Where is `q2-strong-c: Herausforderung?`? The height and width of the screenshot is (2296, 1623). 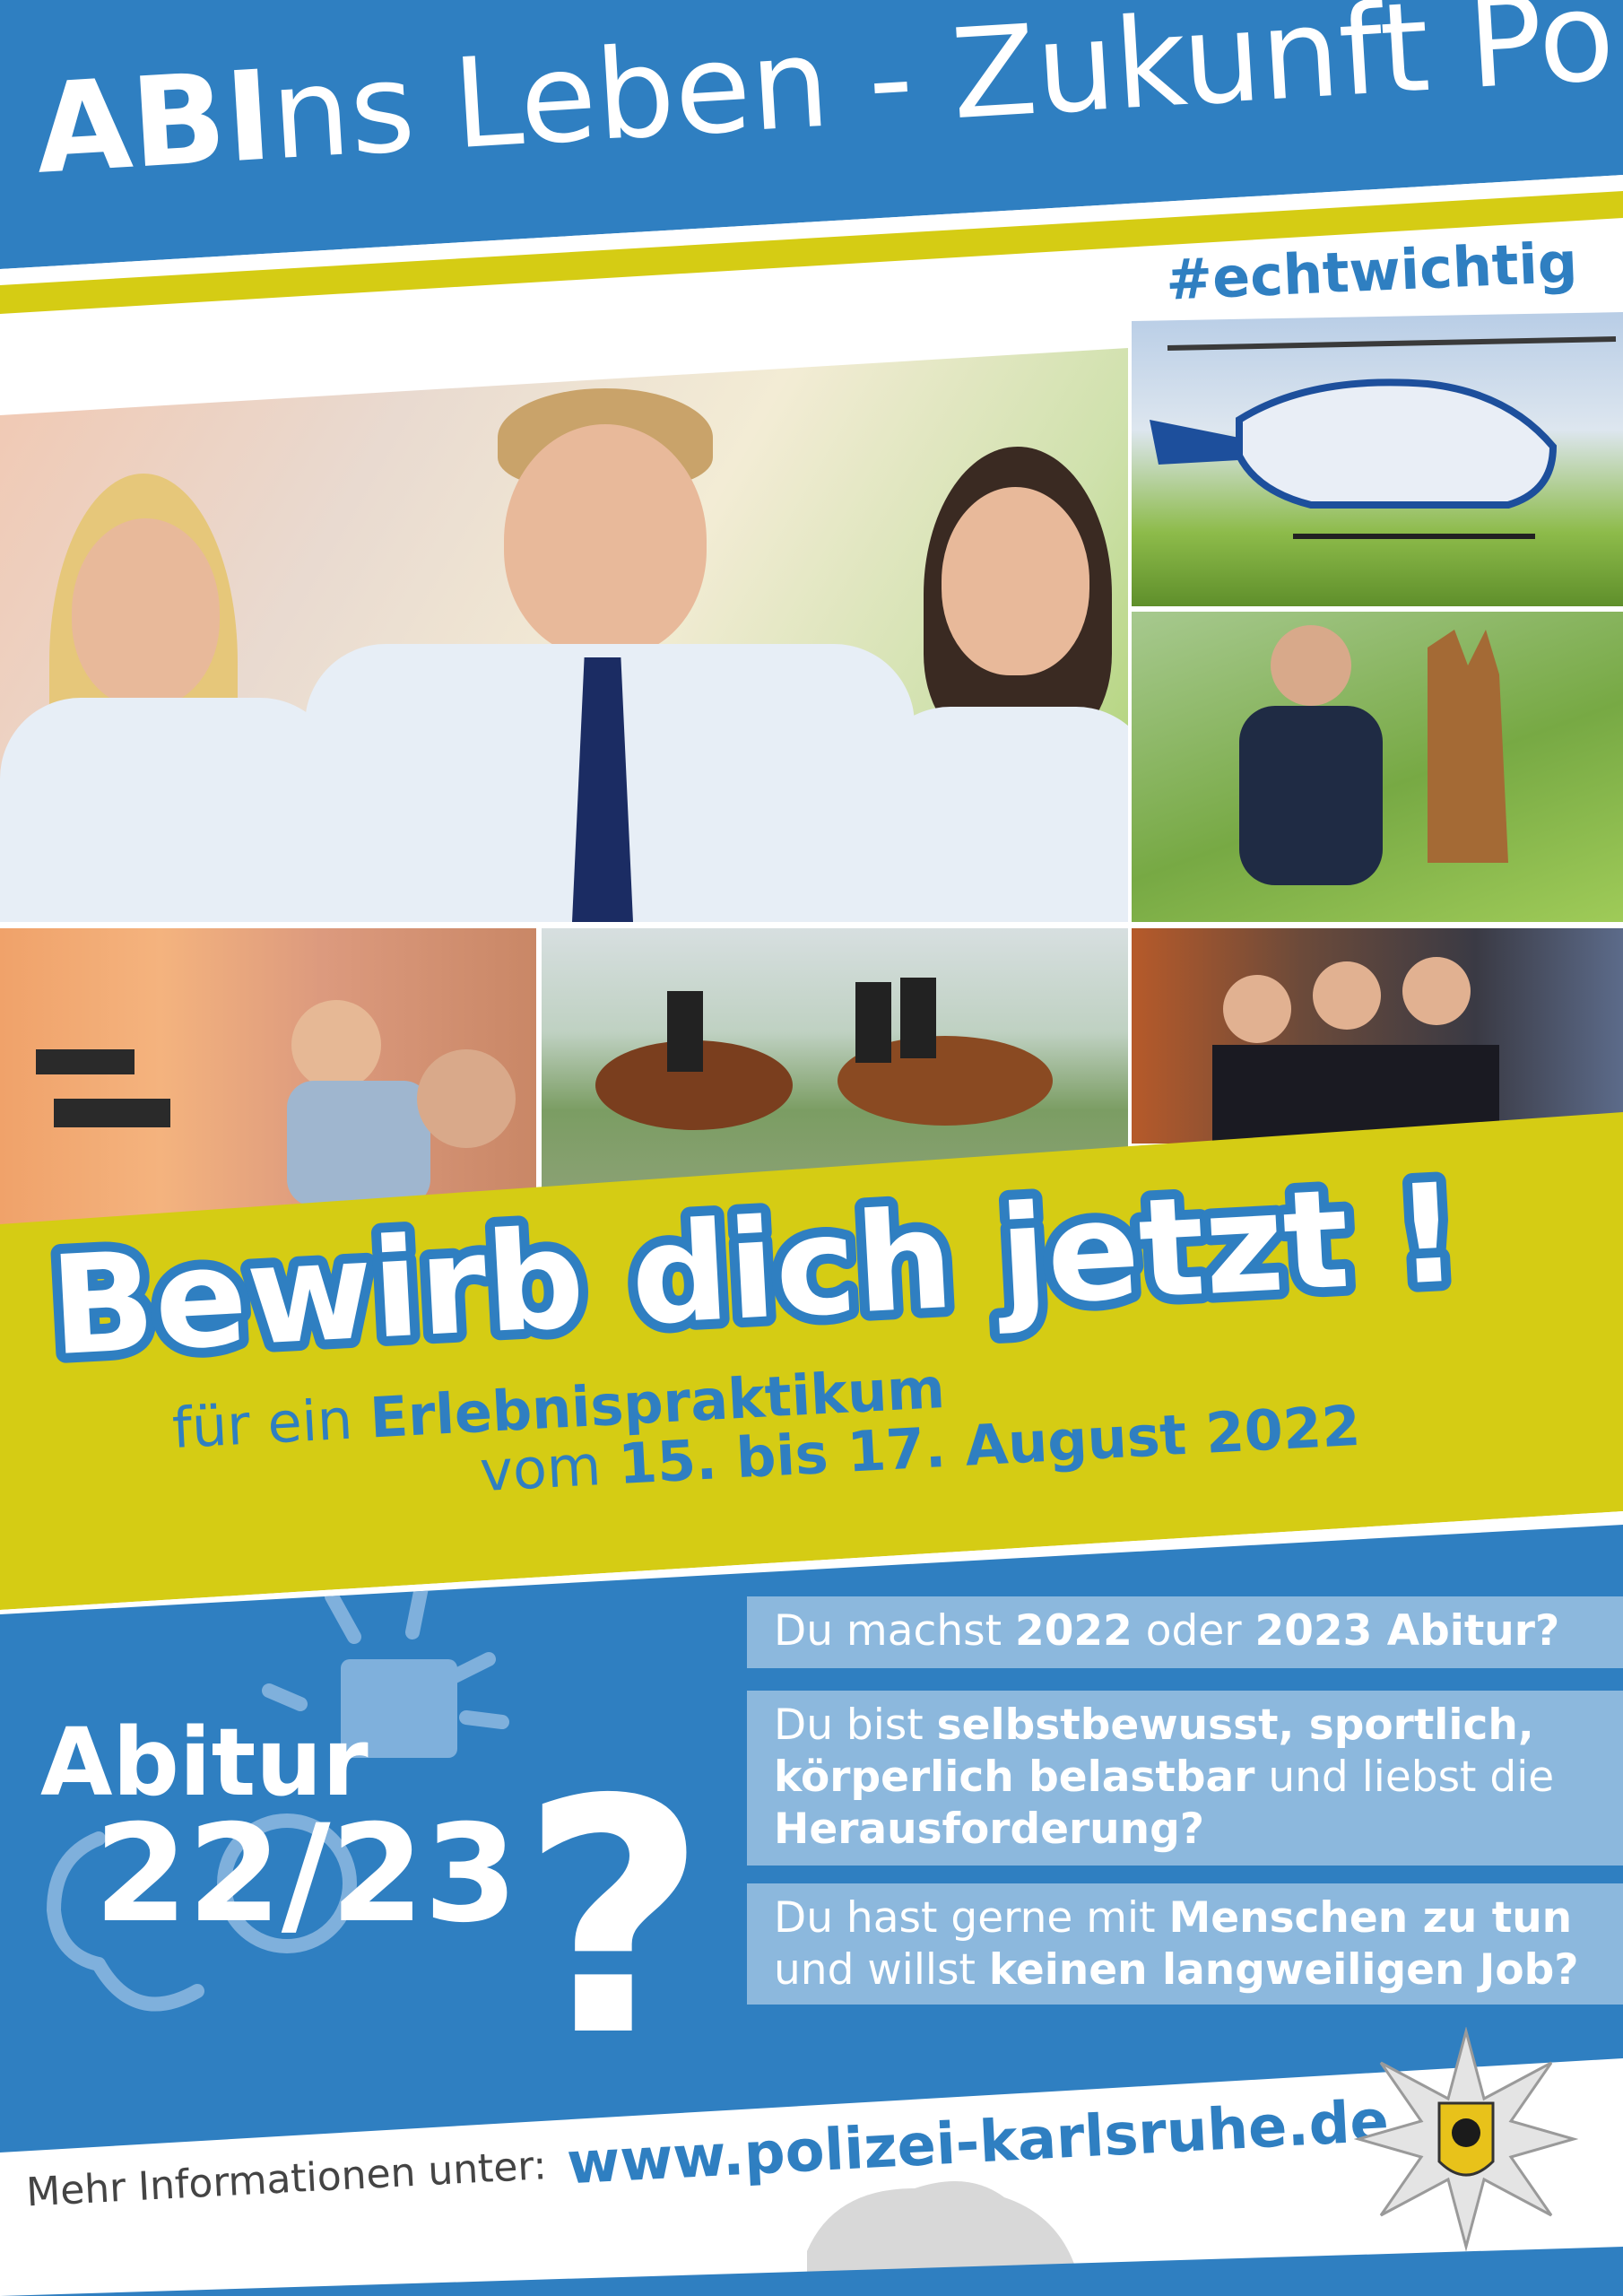 q2-strong-c: Herausforderung? is located at coordinates (989, 1829).